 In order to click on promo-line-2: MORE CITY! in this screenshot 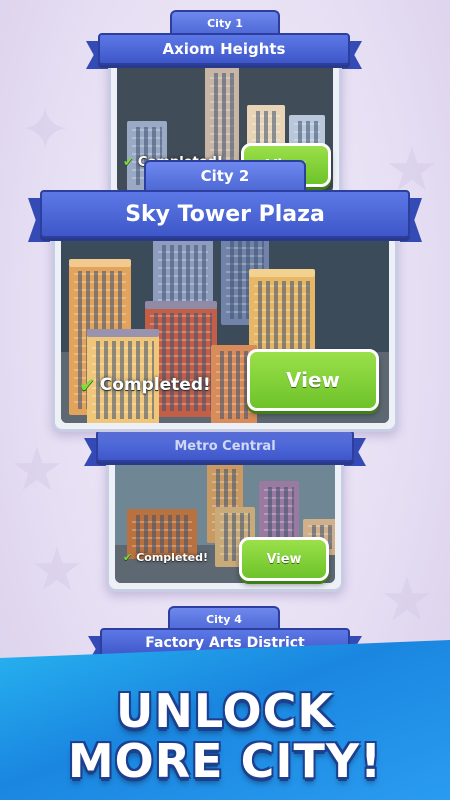, I will do `click(225, 761)`.